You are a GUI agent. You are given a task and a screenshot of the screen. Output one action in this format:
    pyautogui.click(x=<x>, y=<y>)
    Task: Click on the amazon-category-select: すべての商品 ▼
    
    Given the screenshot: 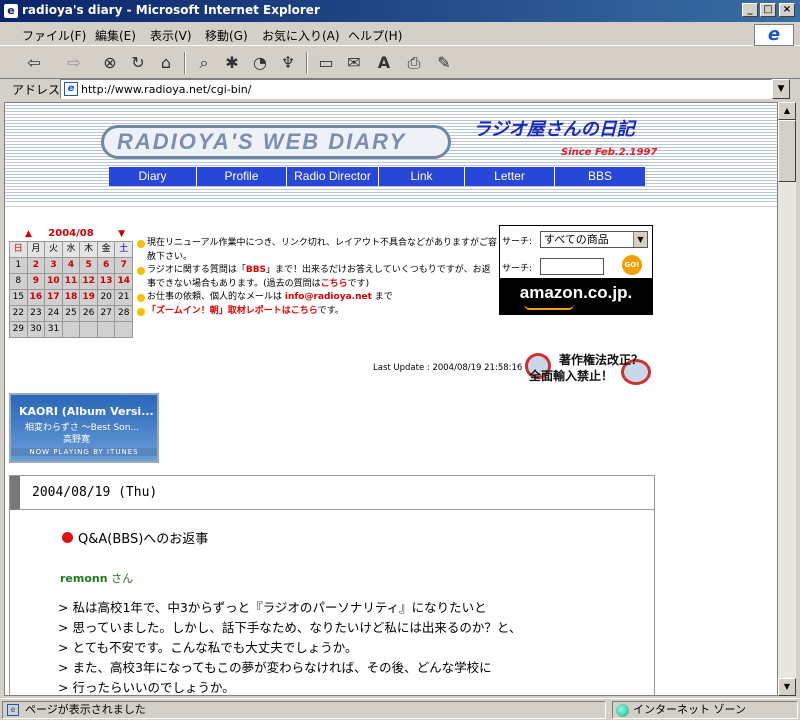 What is the action you would take?
    pyautogui.click(x=594, y=239)
    